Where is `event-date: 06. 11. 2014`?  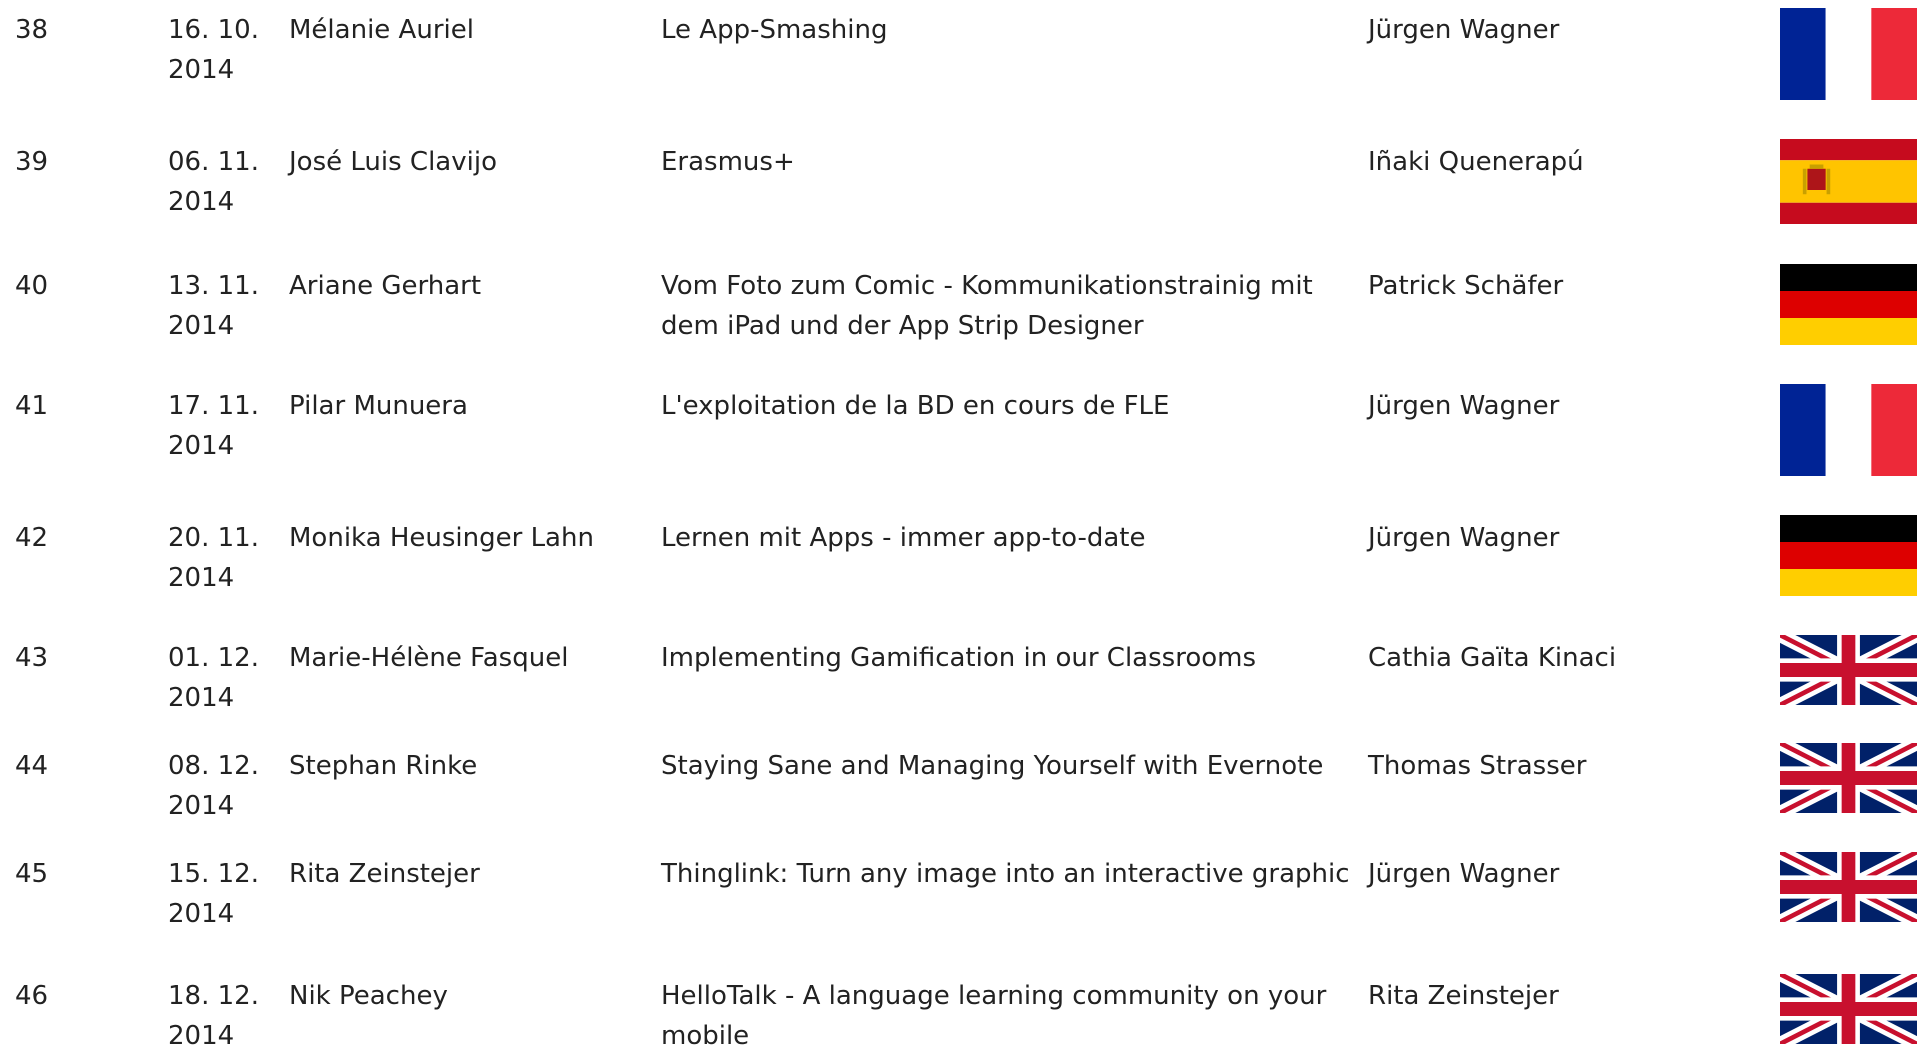
event-date: 06. 11. 2014 is located at coordinates (223, 182).